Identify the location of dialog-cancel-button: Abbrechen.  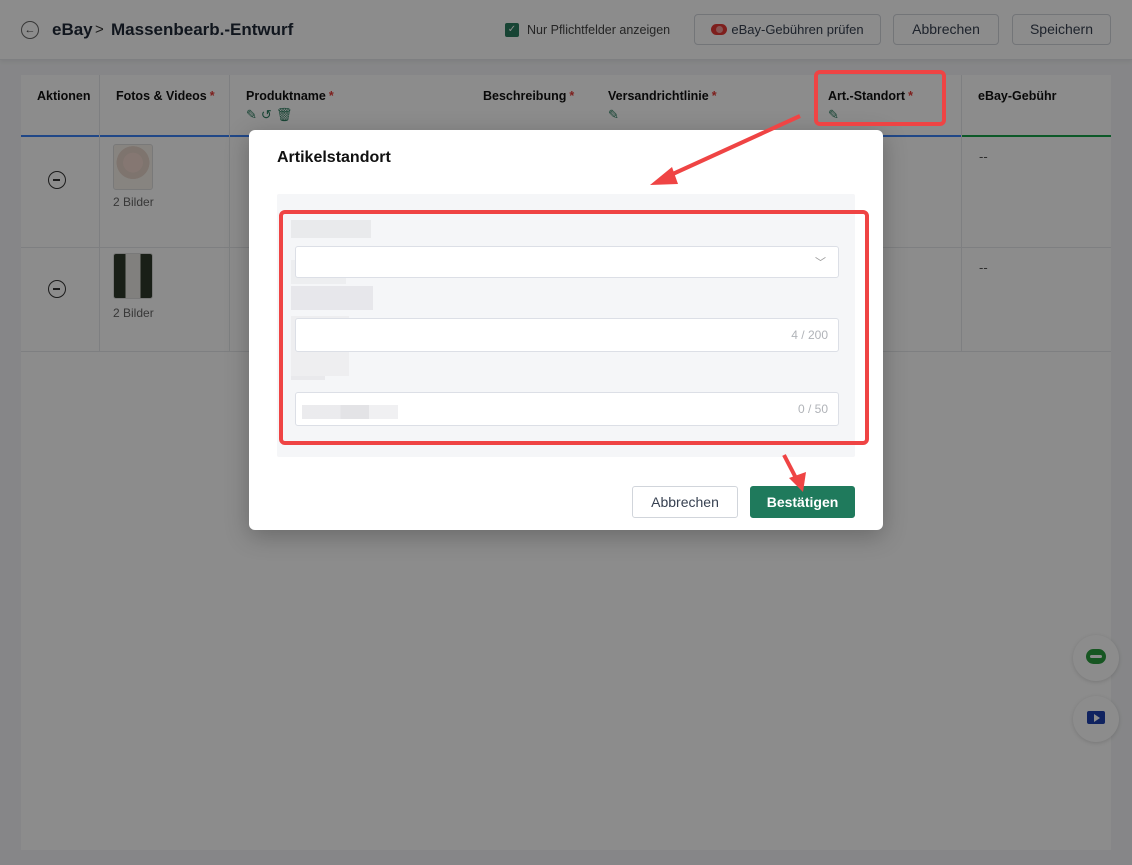
(685, 502).